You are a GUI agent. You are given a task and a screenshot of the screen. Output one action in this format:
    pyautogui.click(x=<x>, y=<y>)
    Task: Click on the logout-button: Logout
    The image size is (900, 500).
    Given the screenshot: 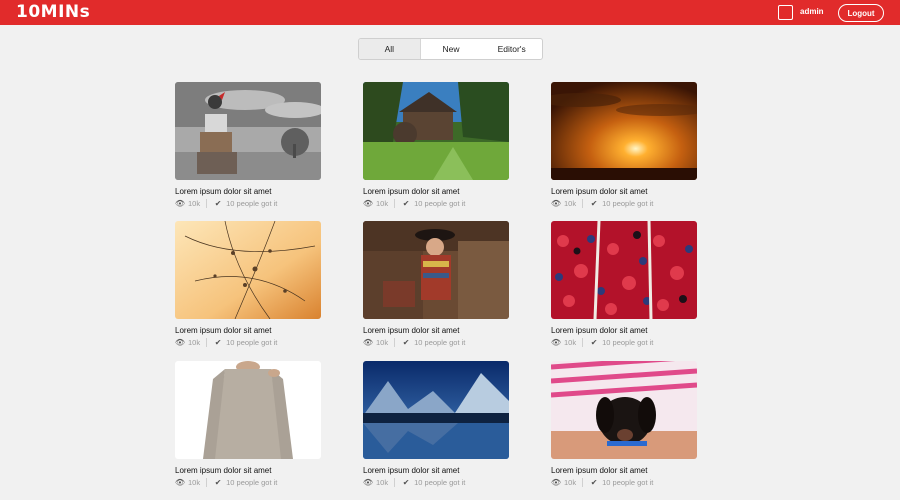 What is the action you would take?
    pyautogui.click(x=861, y=13)
    